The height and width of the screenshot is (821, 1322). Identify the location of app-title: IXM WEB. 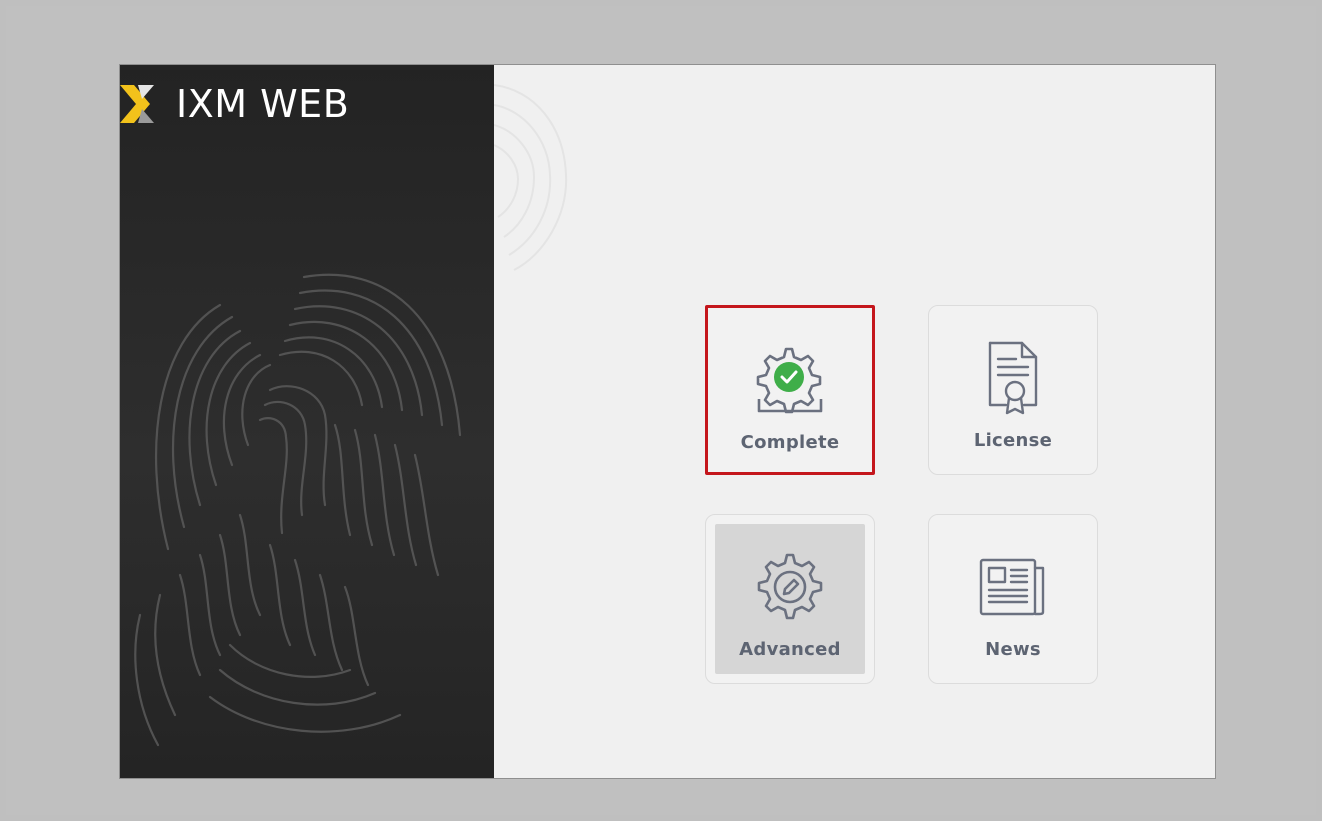
(263, 104).